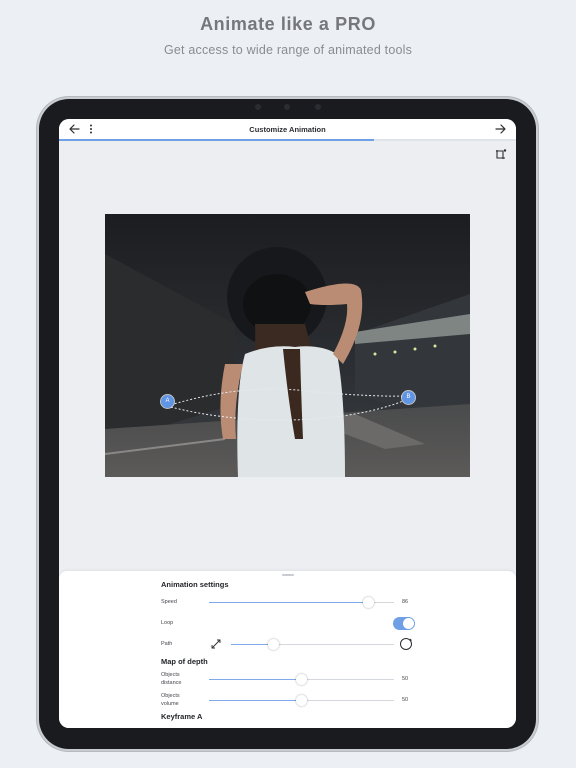  Describe the element at coordinates (171, 683) in the screenshot. I see `objects-distance-label-line2: distance` at that location.